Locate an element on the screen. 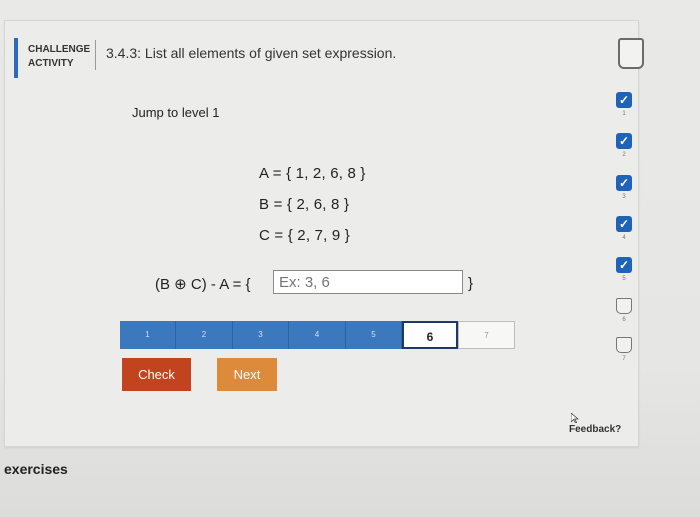  level-step-6: 6 is located at coordinates (430, 335).